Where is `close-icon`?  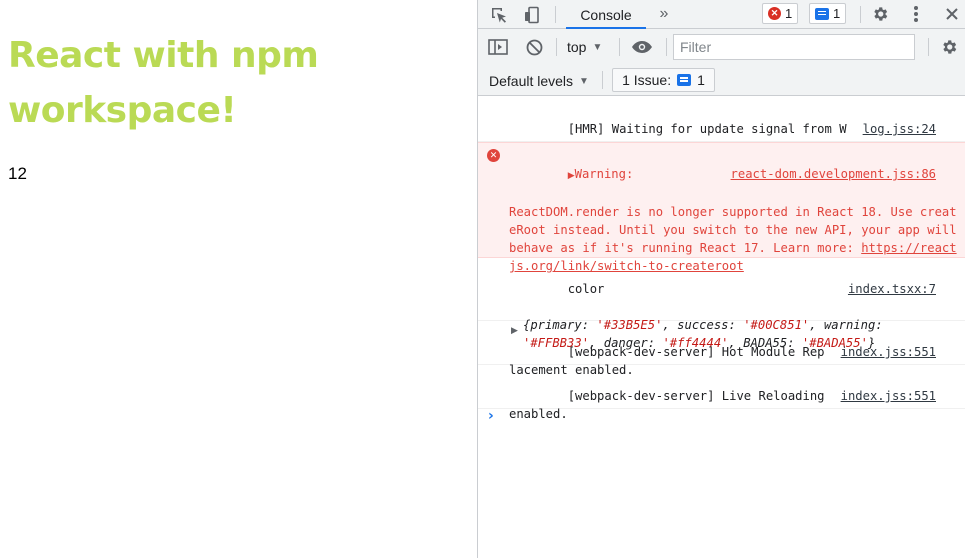 close-icon is located at coordinates (952, 14).